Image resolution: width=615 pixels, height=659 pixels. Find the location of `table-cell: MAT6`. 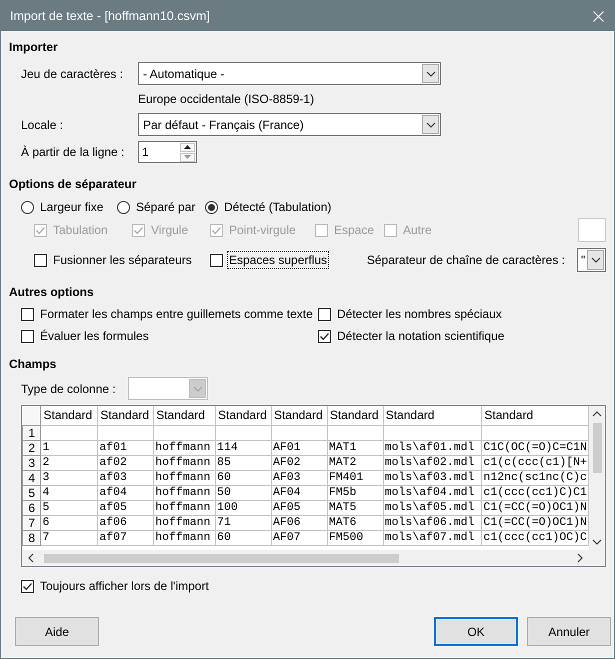

table-cell: MAT6 is located at coordinates (355, 522).